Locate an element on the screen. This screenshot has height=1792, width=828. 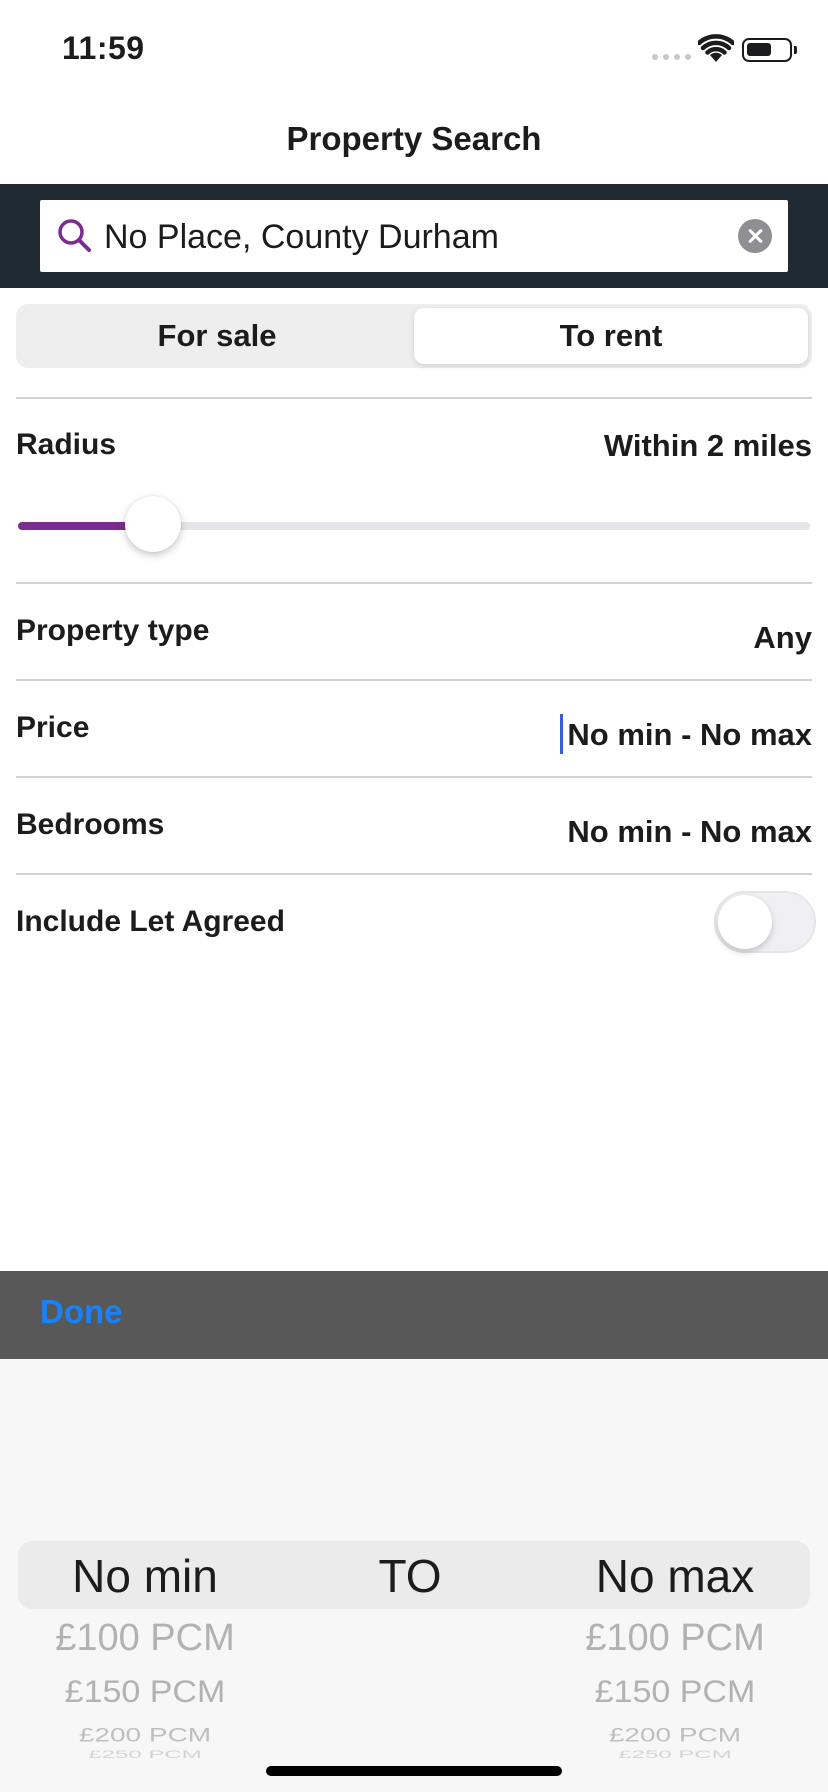
max-price-selected: No max is located at coordinates (675, 1576).